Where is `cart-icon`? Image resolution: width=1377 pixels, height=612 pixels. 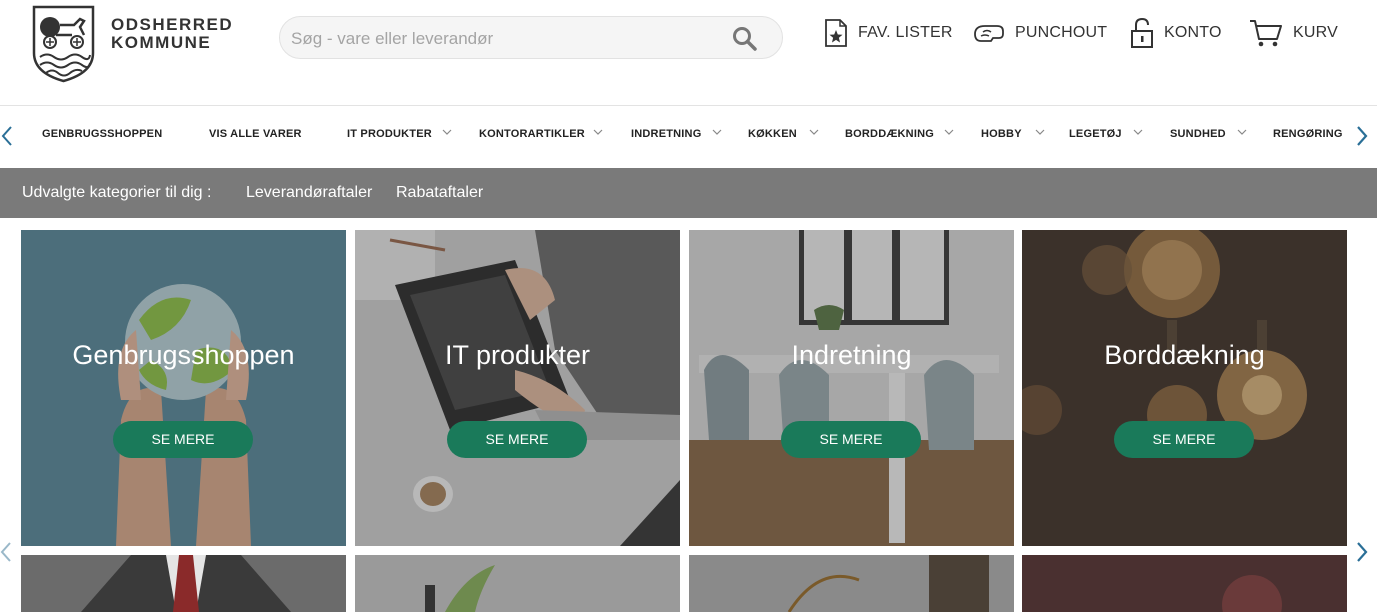 cart-icon is located at coordinates (1266, 33).